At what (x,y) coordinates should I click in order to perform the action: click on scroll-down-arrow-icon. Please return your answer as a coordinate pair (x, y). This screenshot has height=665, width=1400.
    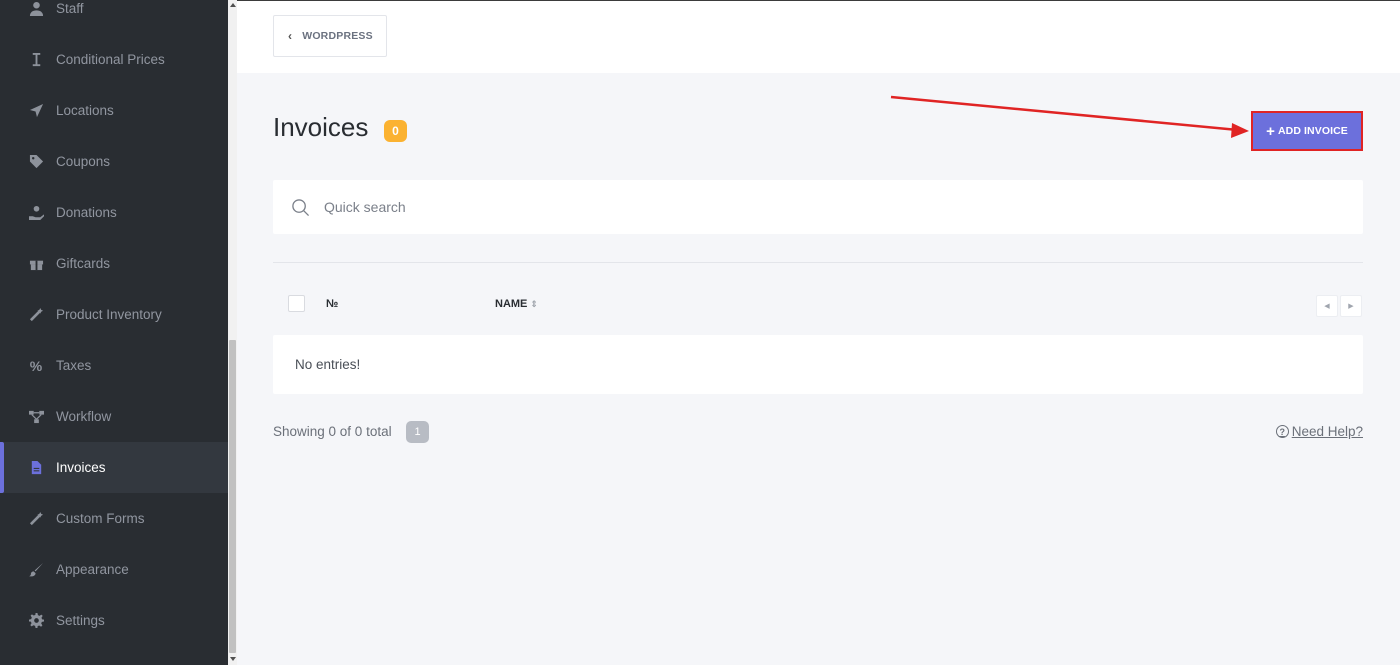
    Looking at the image, I should click on (233, 659).